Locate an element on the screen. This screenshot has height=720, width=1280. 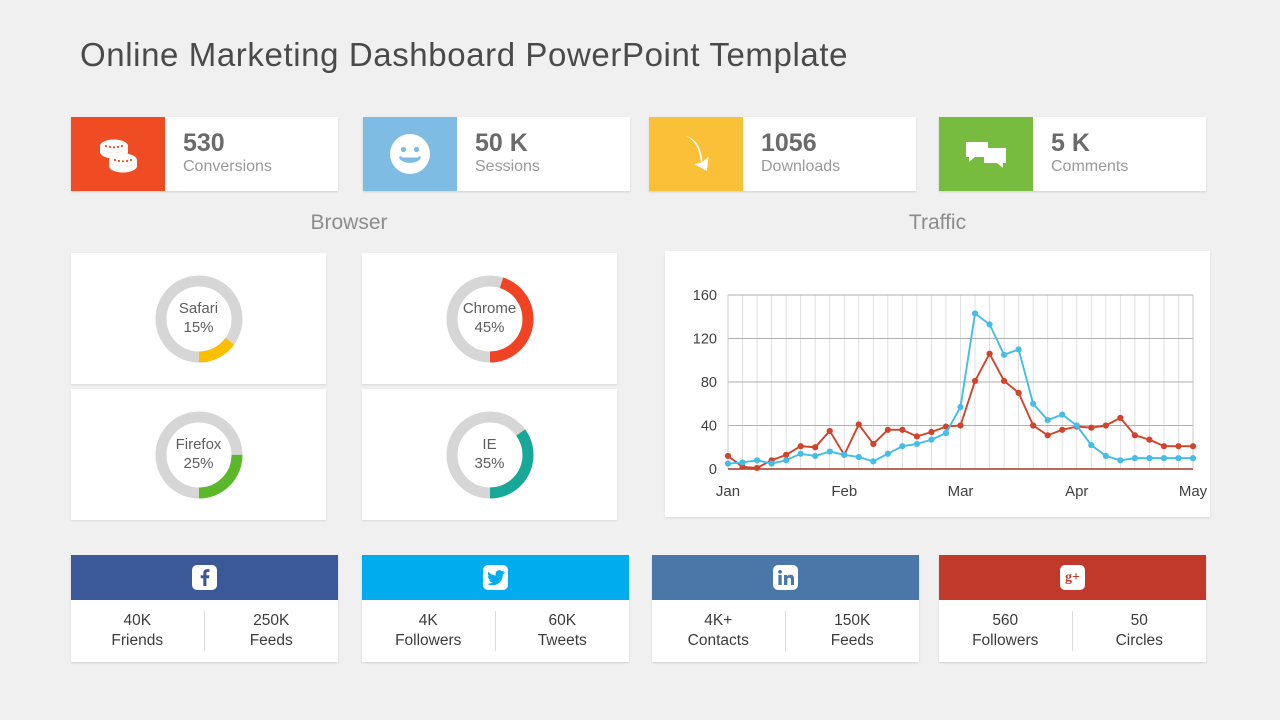
kpi-card-comments: 5 K Comments is located at coordinates (1072, 154).